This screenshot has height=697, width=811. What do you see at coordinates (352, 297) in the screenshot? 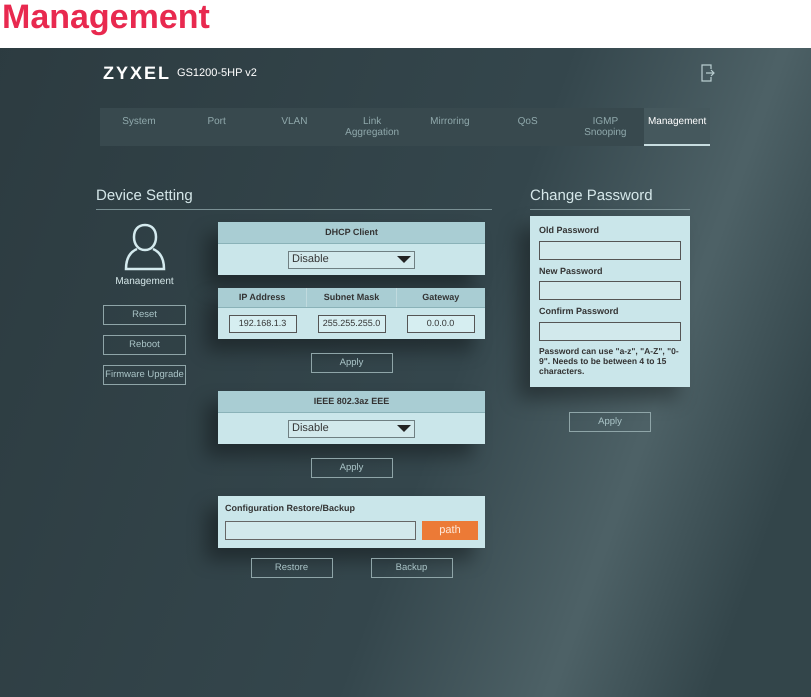
I see `column-header: Subnet Mask` at bounding box center [352, 297].